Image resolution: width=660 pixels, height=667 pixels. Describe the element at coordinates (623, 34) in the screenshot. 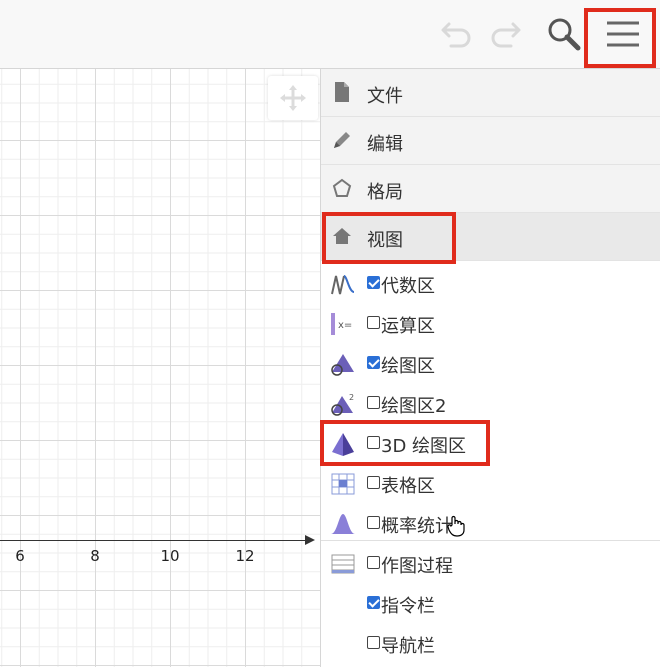

I see `menu-icon` at that location.